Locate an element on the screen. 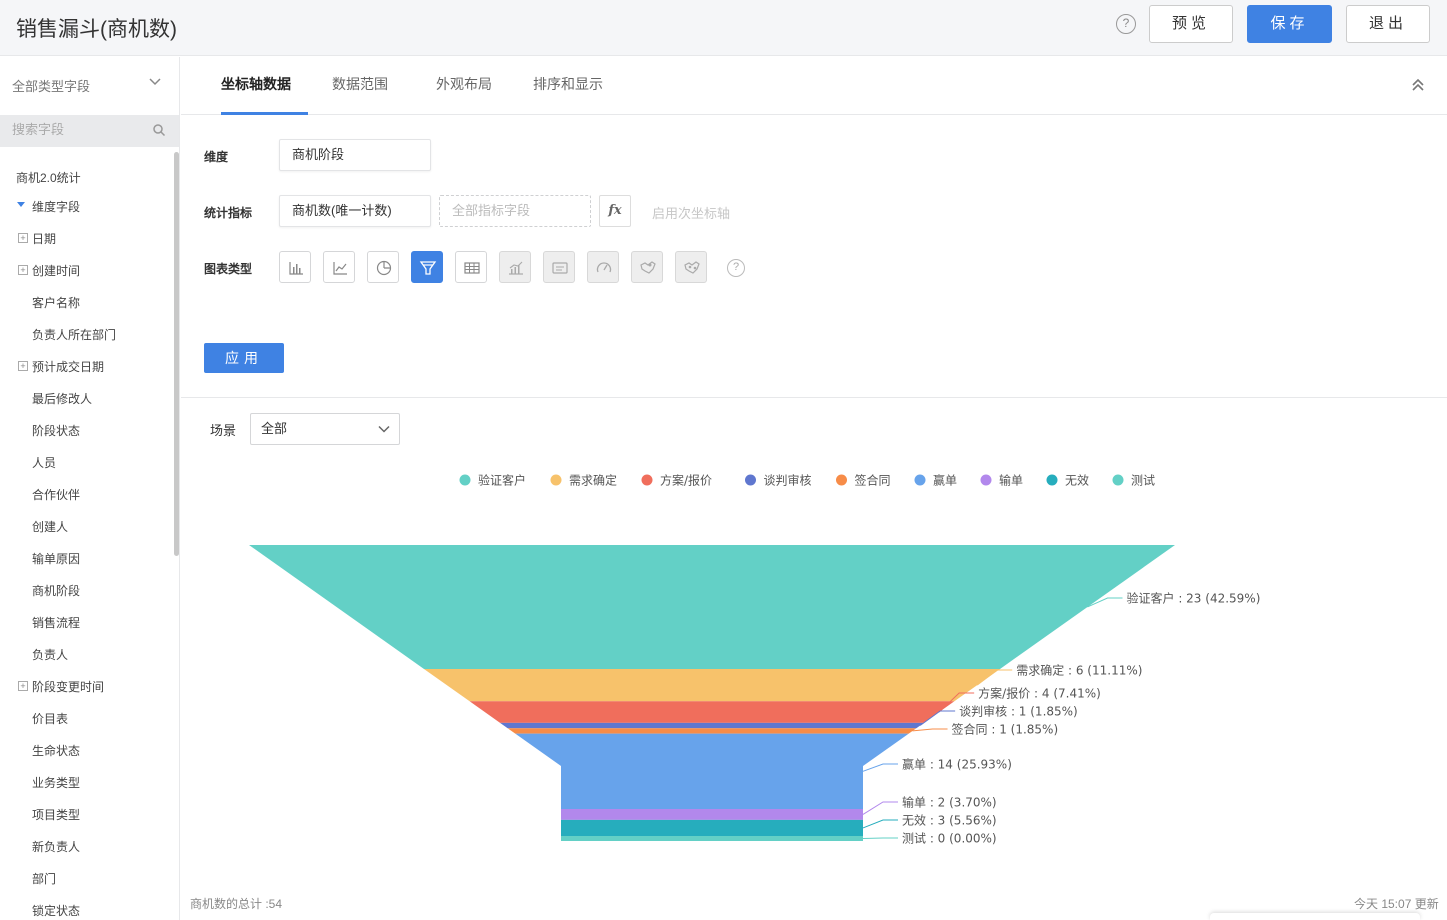  funnel-data-label: 测试 : 0 (0.00%) is located at coordinates (949, 838).